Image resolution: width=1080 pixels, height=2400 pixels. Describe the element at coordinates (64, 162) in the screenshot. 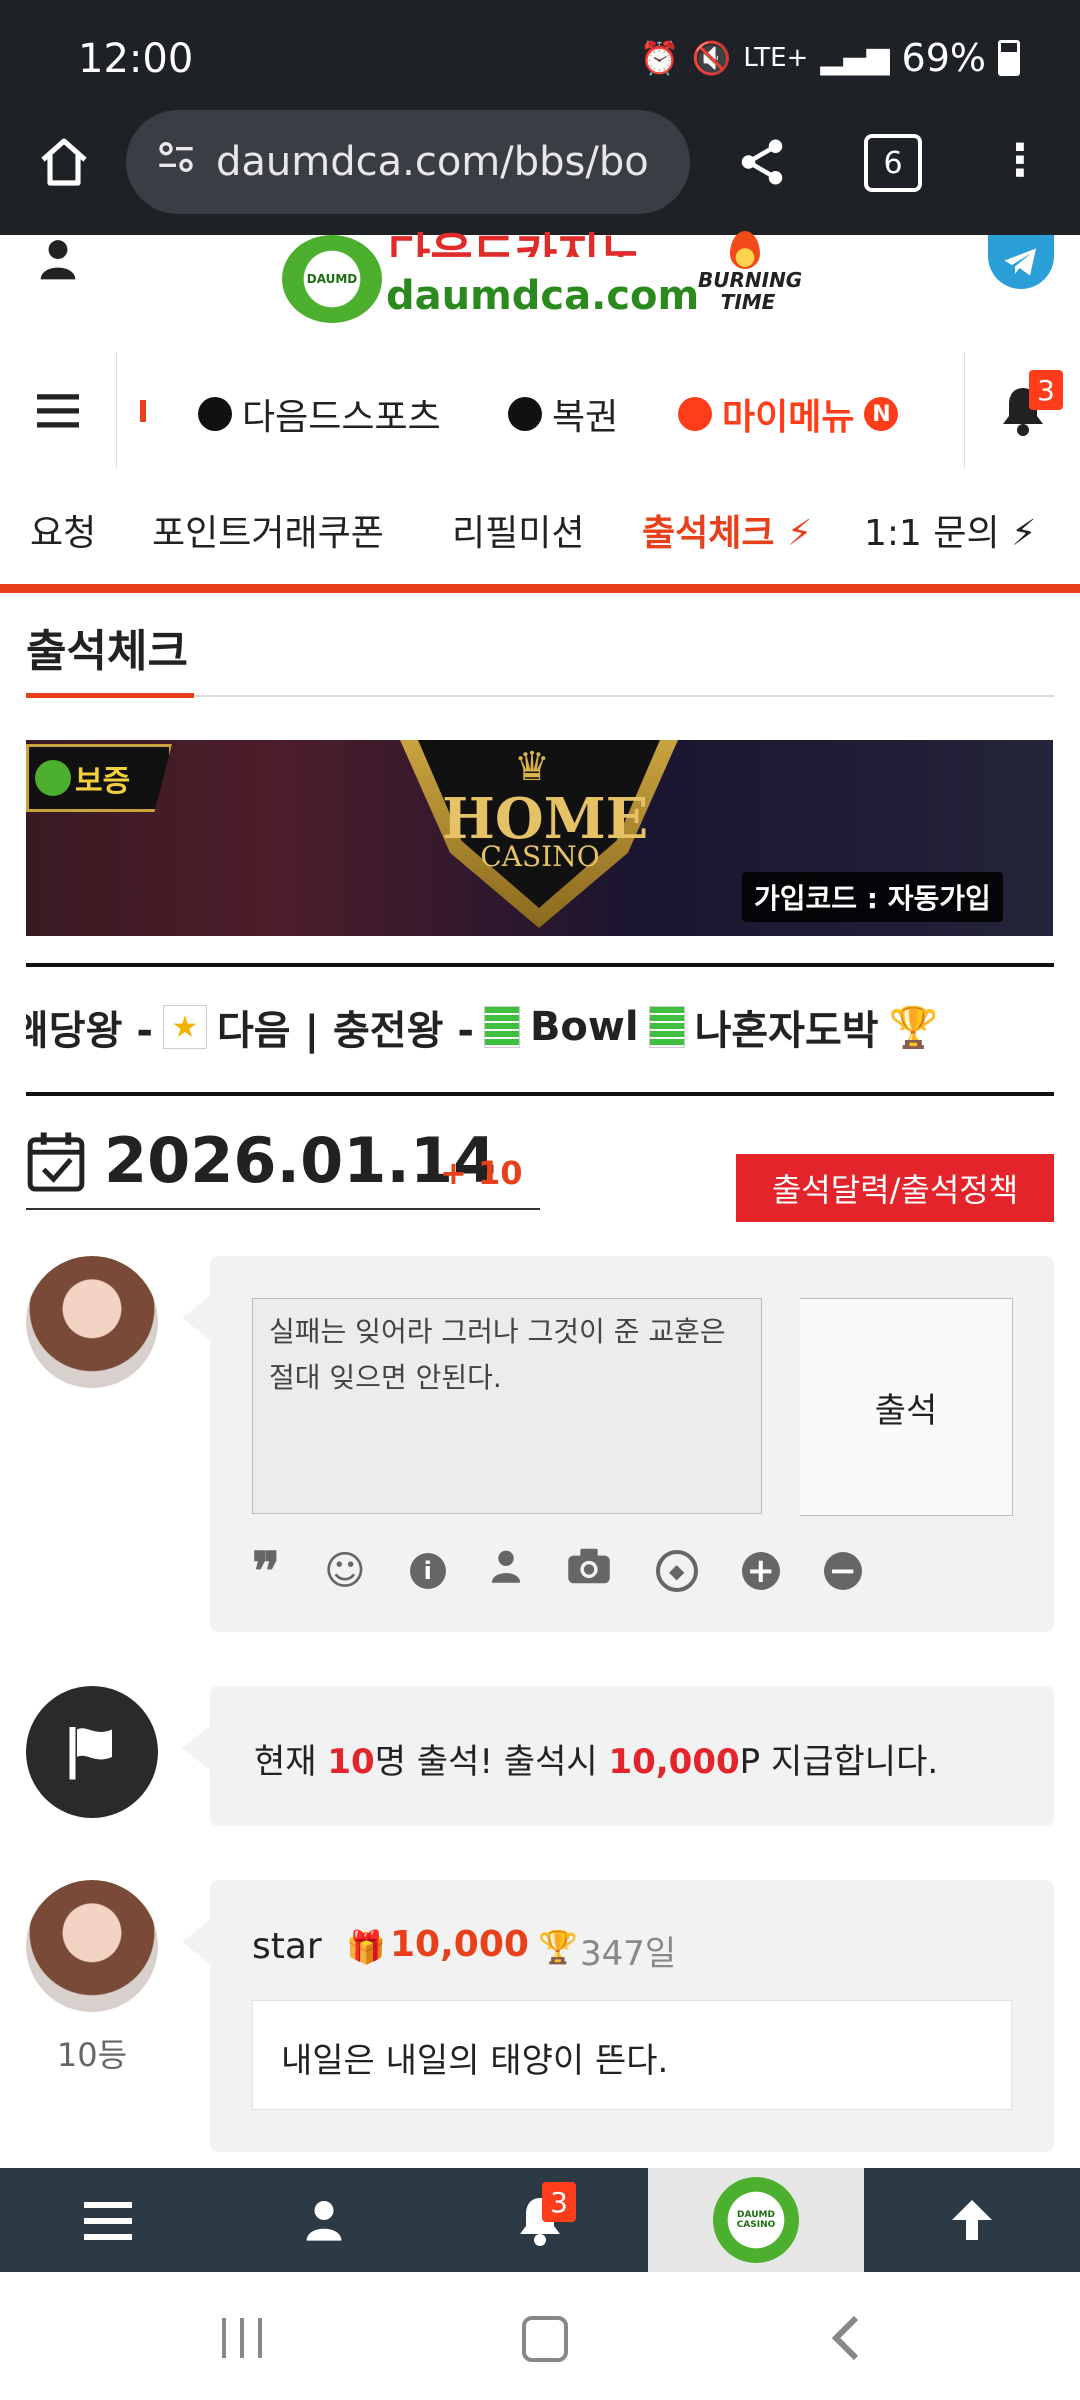

I see `home-icon` at that location.